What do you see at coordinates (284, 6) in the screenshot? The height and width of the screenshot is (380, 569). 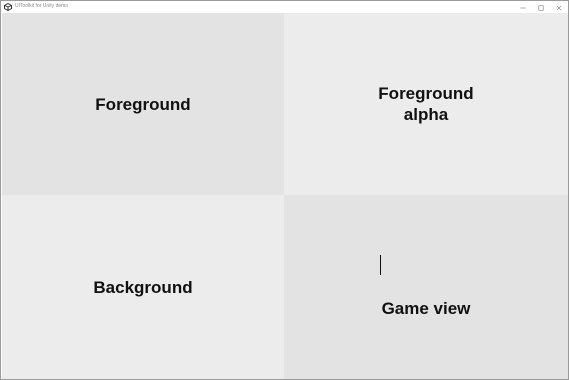 I see `title-bar: UIToolkit for Unity demo` at bounding box center [284, 6].